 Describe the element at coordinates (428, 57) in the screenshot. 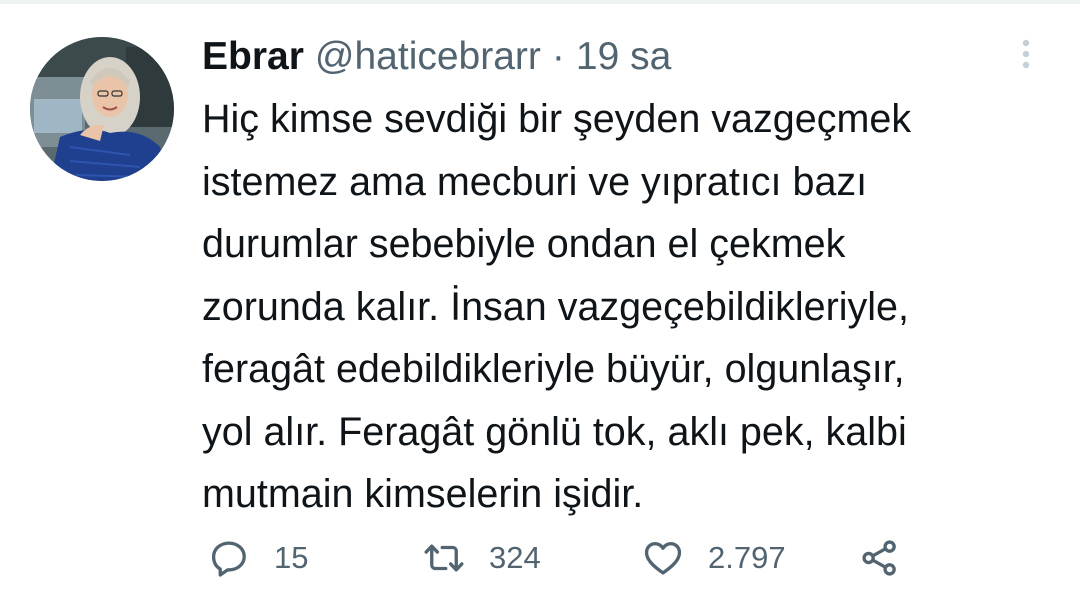

I see `author-handle: @haticebrarr` at that location.